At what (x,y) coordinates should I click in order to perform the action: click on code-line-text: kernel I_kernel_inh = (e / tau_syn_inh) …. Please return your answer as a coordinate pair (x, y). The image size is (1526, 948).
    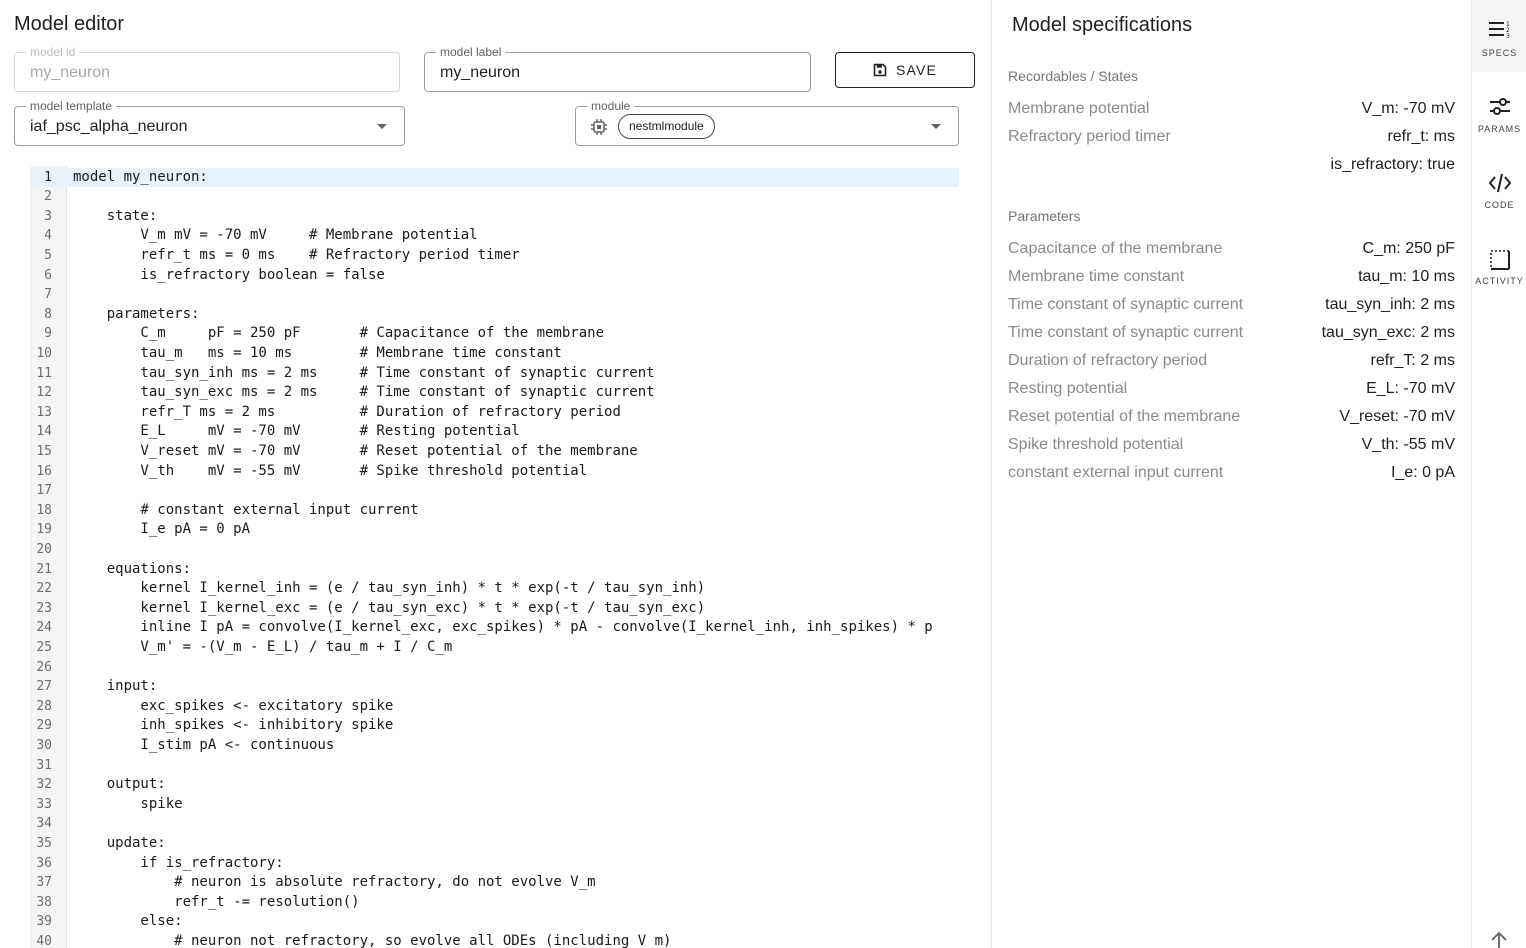
    Looking at the image, I should click on (389, 588).